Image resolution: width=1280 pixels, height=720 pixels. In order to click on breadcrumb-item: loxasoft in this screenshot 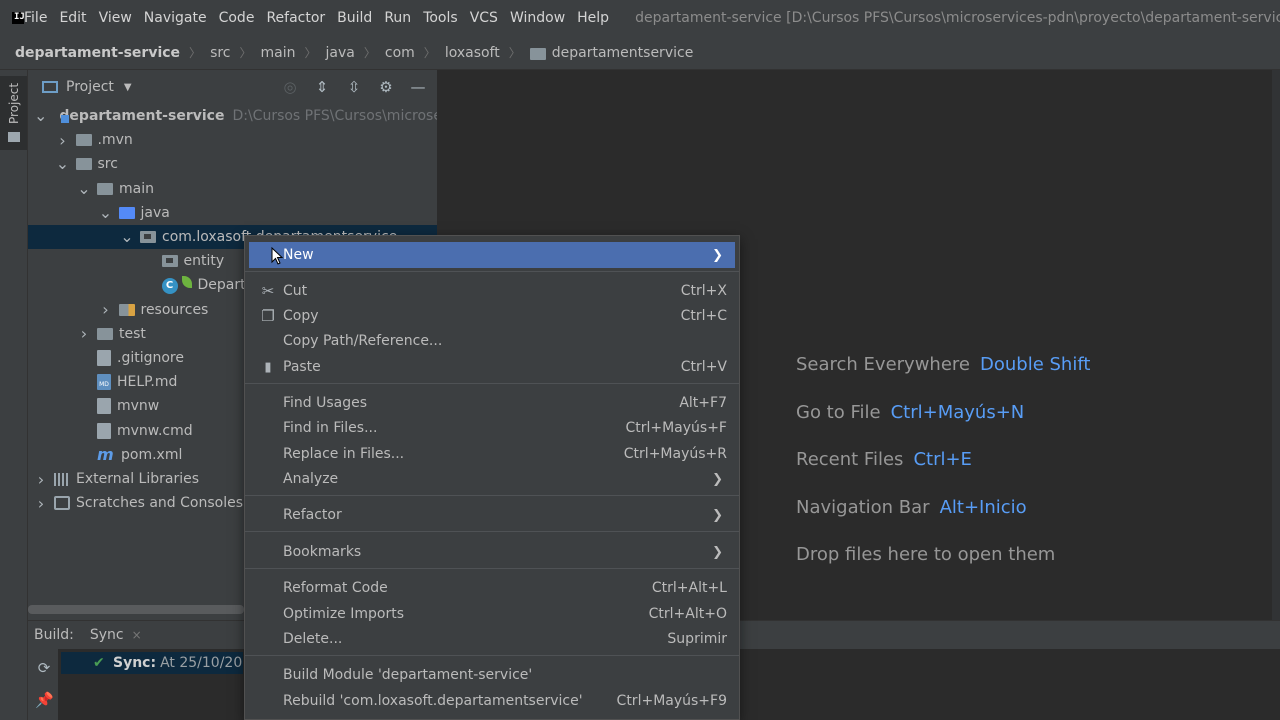, I will do `click(472, 53)`.